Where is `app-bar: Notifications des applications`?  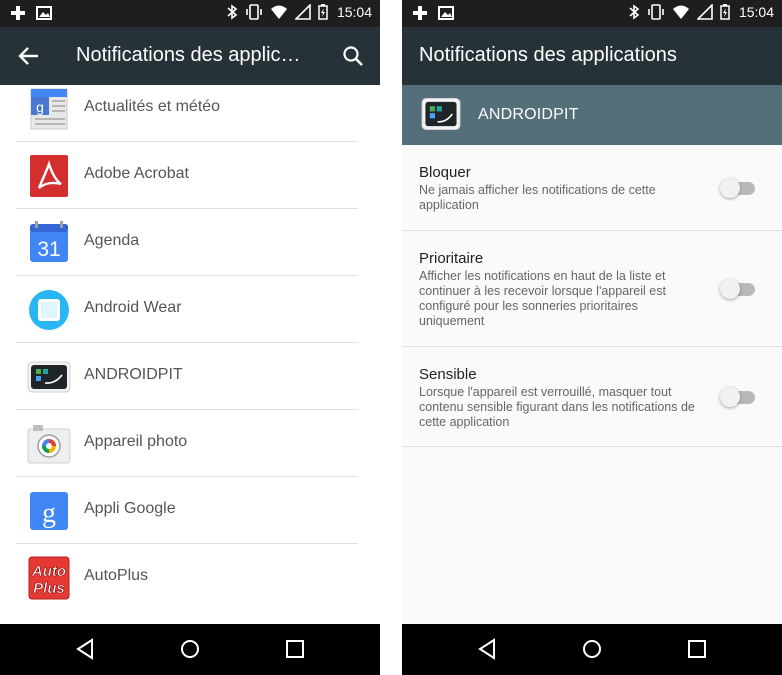 app-bar: Notifications des applications is located at coordinates (592, 56).